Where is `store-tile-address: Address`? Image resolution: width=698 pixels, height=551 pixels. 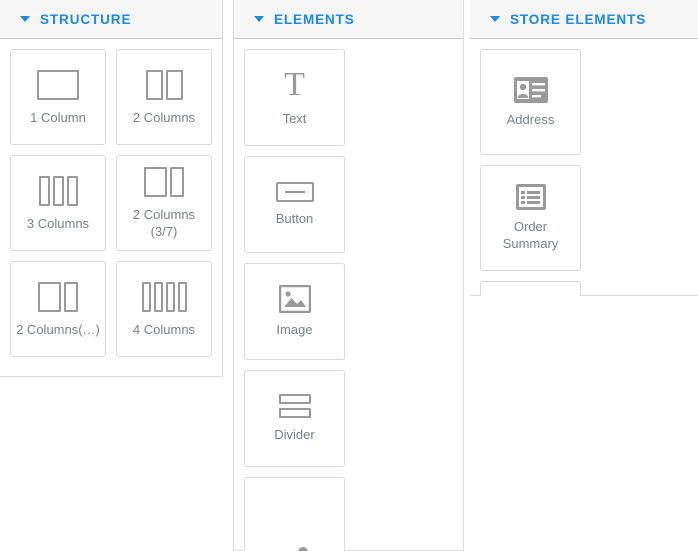 store-tile-address: Address is located at coordinates (530, 102).